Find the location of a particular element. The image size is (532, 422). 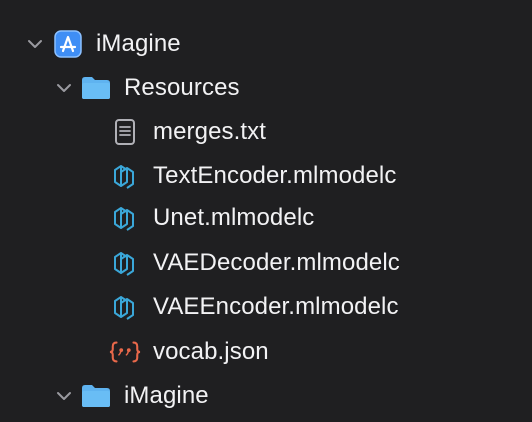

text-file-icon is located at coordinates (125, 132).